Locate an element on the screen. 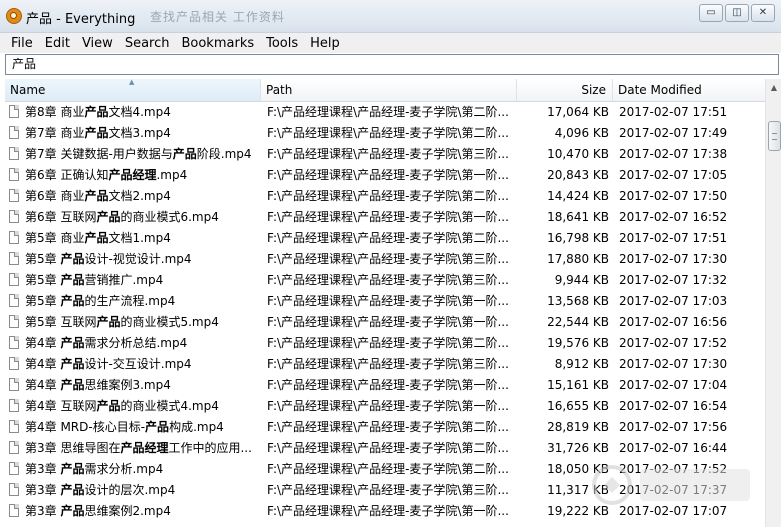  file-name-cell: 第3章 产品需求分析.mp4 is located at coordinates (135, 469).